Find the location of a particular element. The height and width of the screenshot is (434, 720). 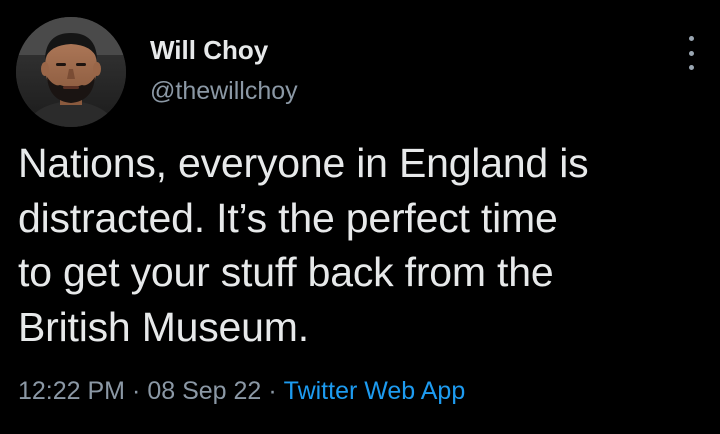

tweet-time: 12:22 PM is located at coordinates (71, 391).